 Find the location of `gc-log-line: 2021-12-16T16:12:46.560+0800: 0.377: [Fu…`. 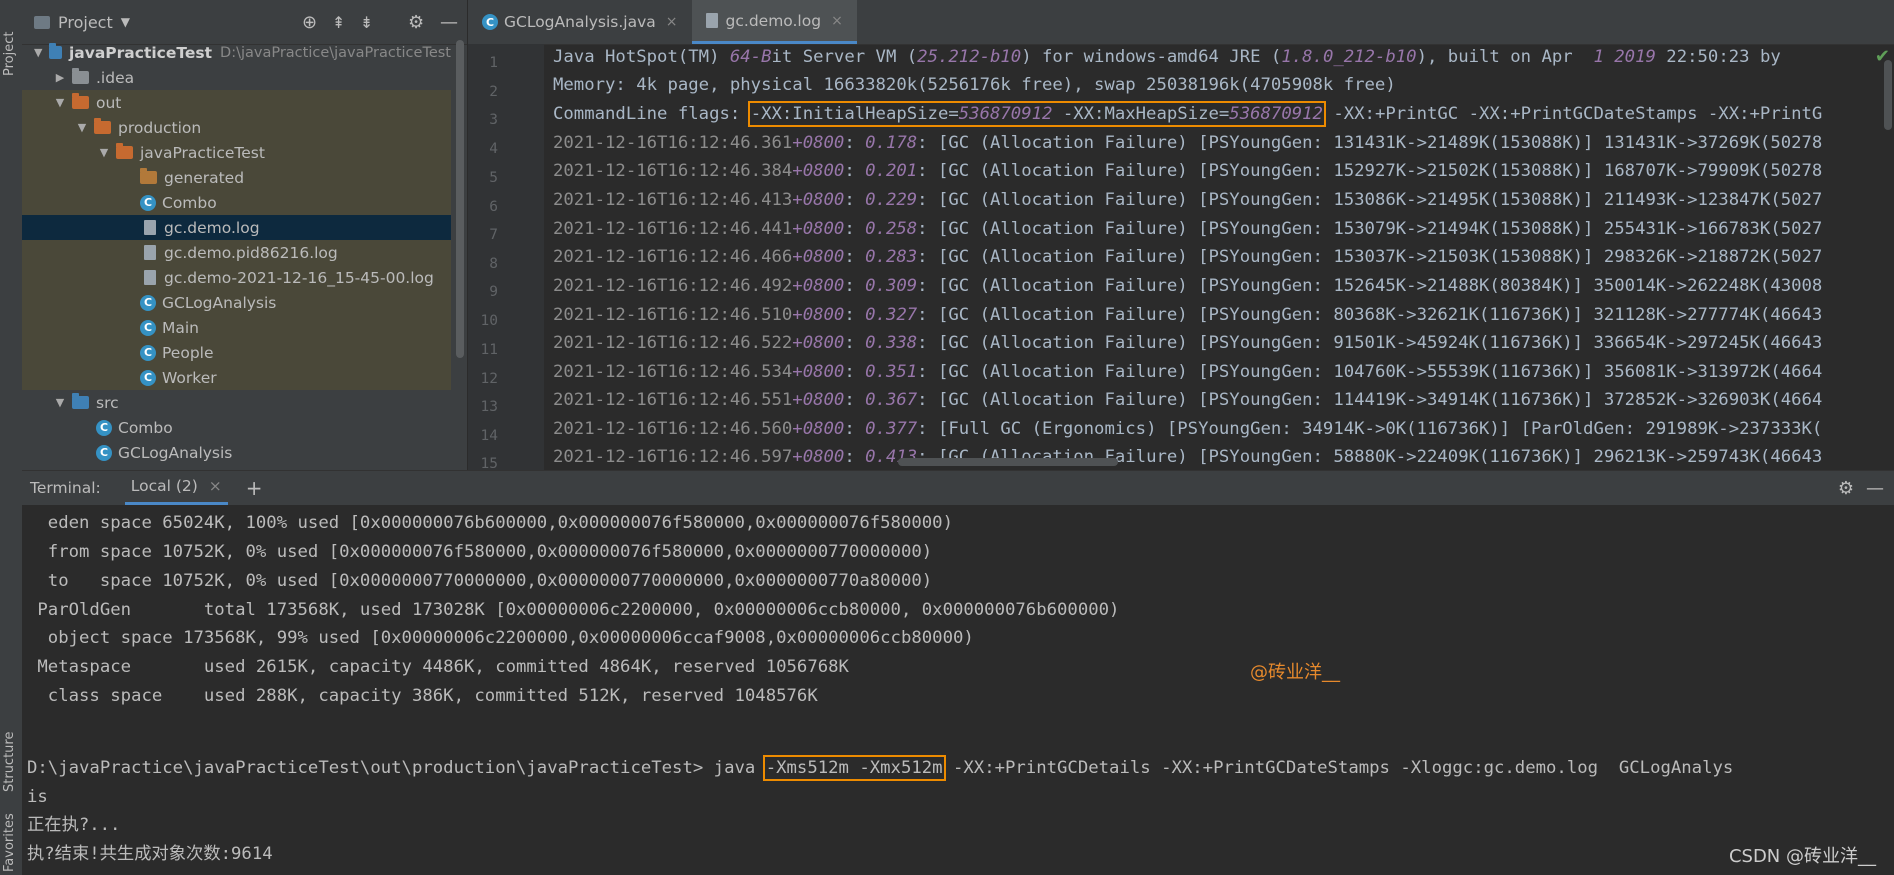

gc-log-line: 2021-12-16T16:12:46.560+0800: 0.377: [Fu… is located at coordinates (1188, 429).